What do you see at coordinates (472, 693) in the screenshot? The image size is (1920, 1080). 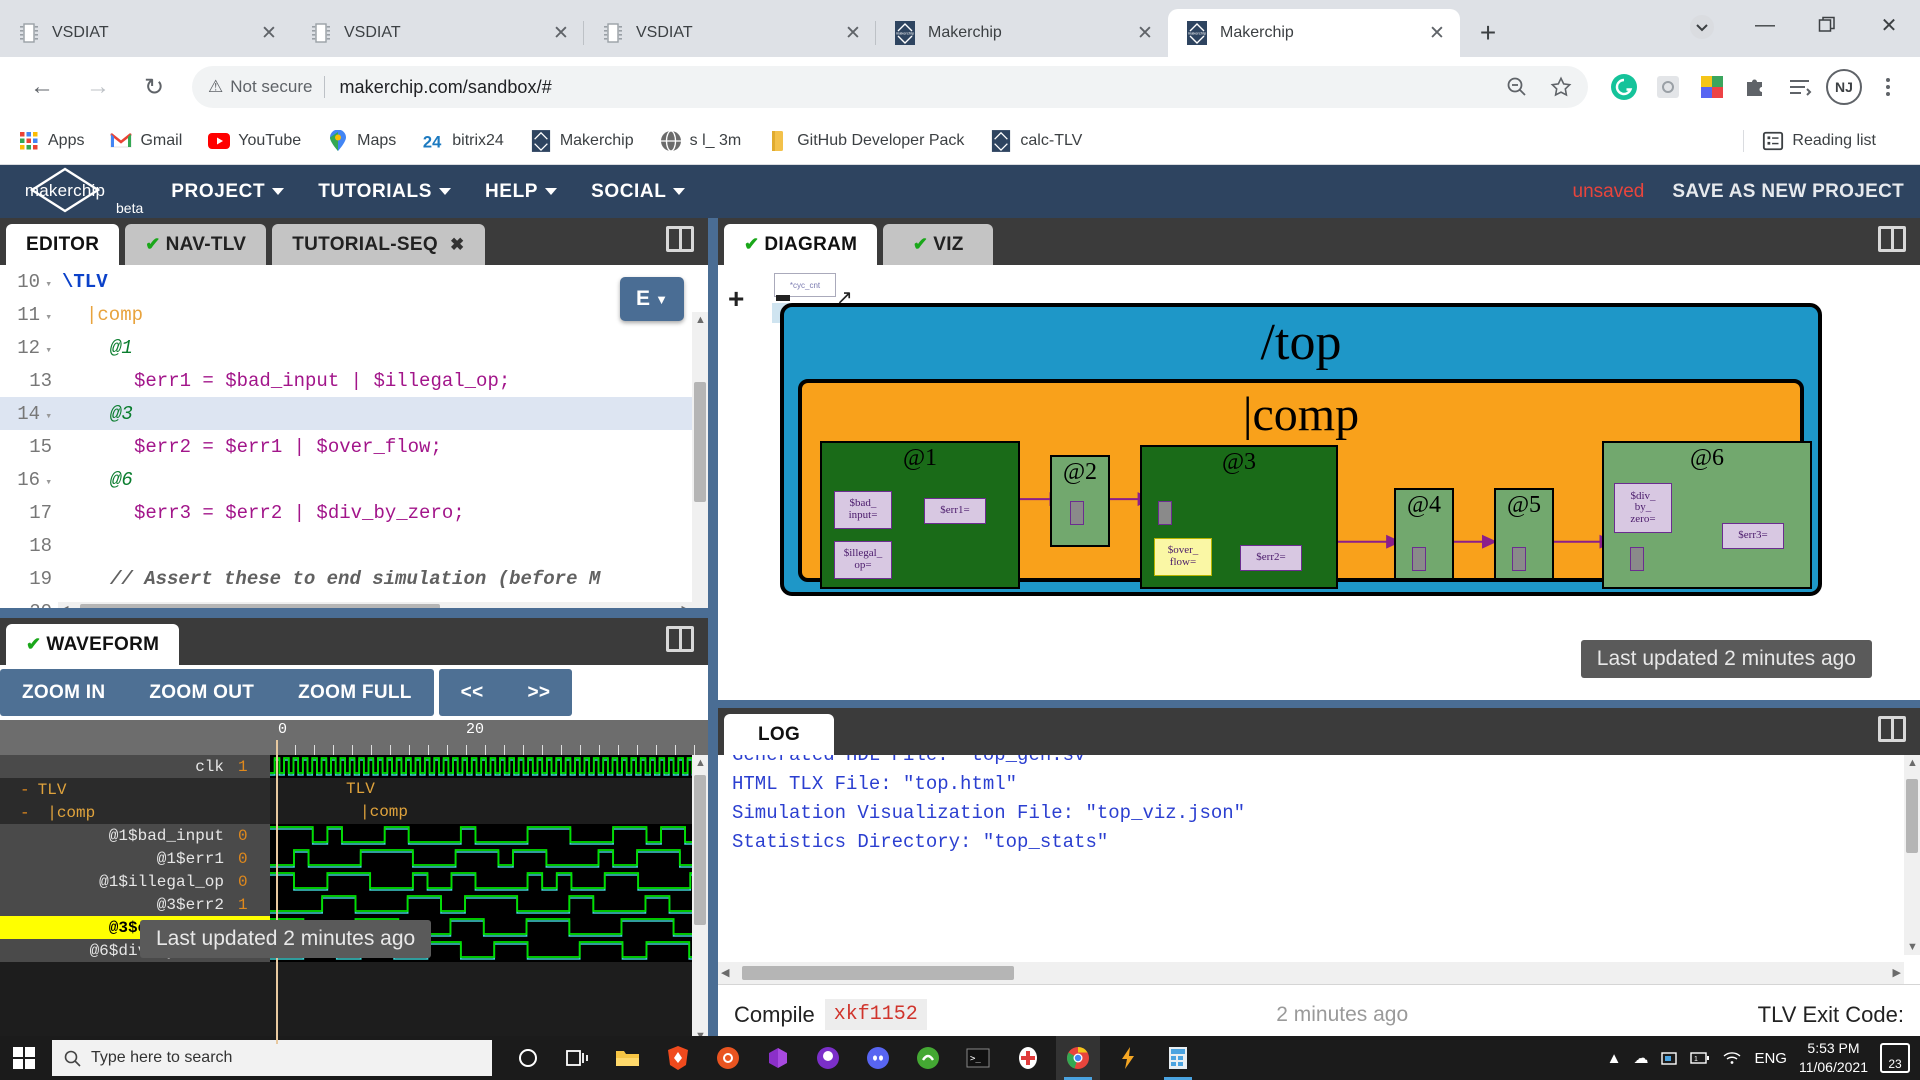 I see `step-back-button: <<` at bounding box center [472, 693].